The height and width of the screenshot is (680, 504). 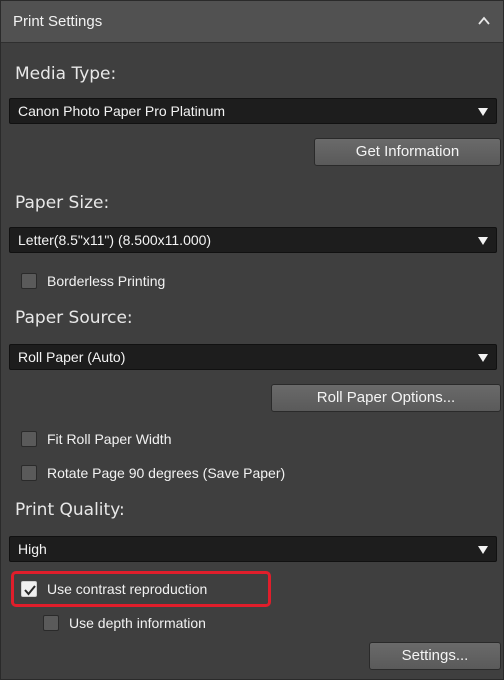 I want to click on media-type-value: Canon Photo Paper Pro Platinum, so click(x=122, y=111).